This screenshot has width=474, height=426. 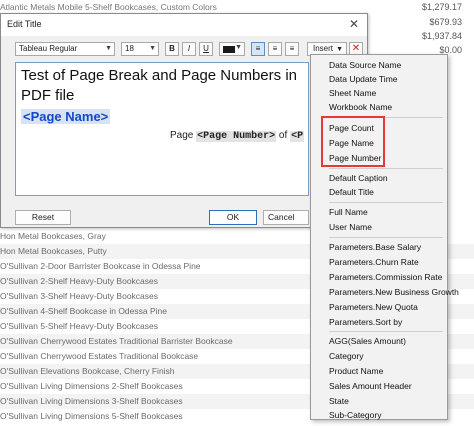 What do you see at coordinates (172, 49) in the screenshot?
I see `bold-button: B` at bounding box center [172, 49].